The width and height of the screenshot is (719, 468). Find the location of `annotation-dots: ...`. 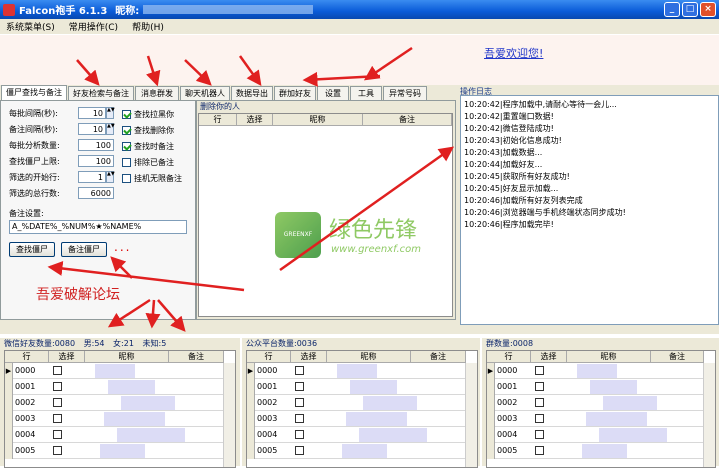

annotation-dots: ... is located at coordinates (123, 247).